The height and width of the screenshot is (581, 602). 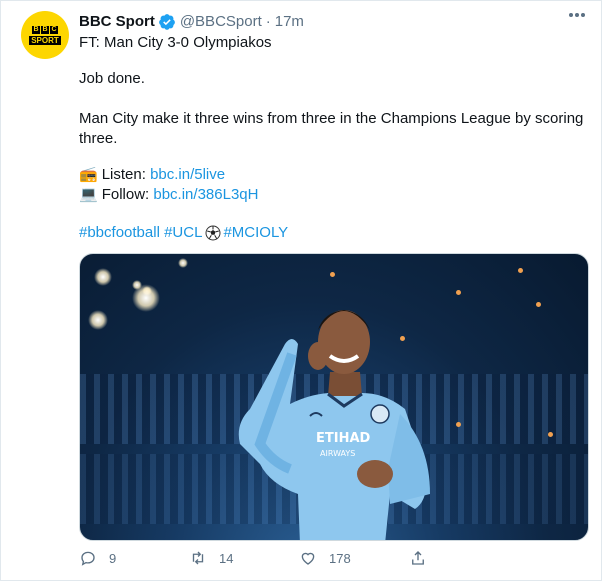 I want to click on hashtag-mcioly: #MCIOLY, so click(x=255, y=233).